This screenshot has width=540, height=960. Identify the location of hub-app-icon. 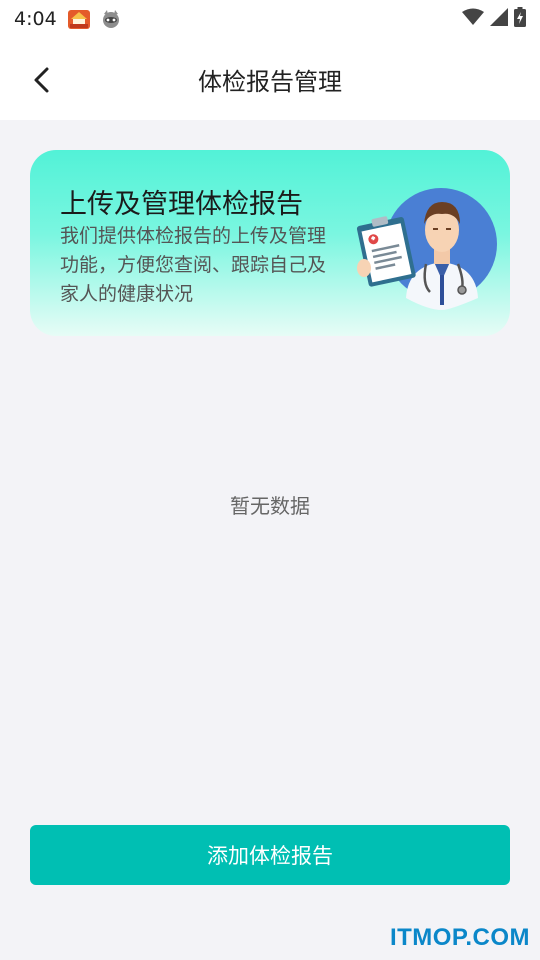
(79, 19).